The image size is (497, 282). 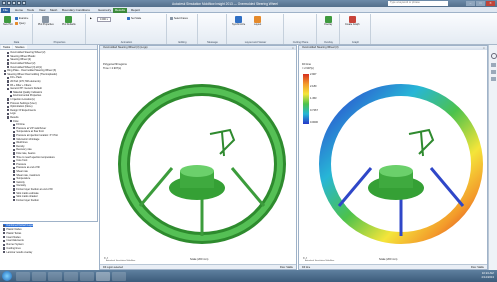 I want to click on help-search-input: Type a keyword or phrase, so click(x=418, y=3).